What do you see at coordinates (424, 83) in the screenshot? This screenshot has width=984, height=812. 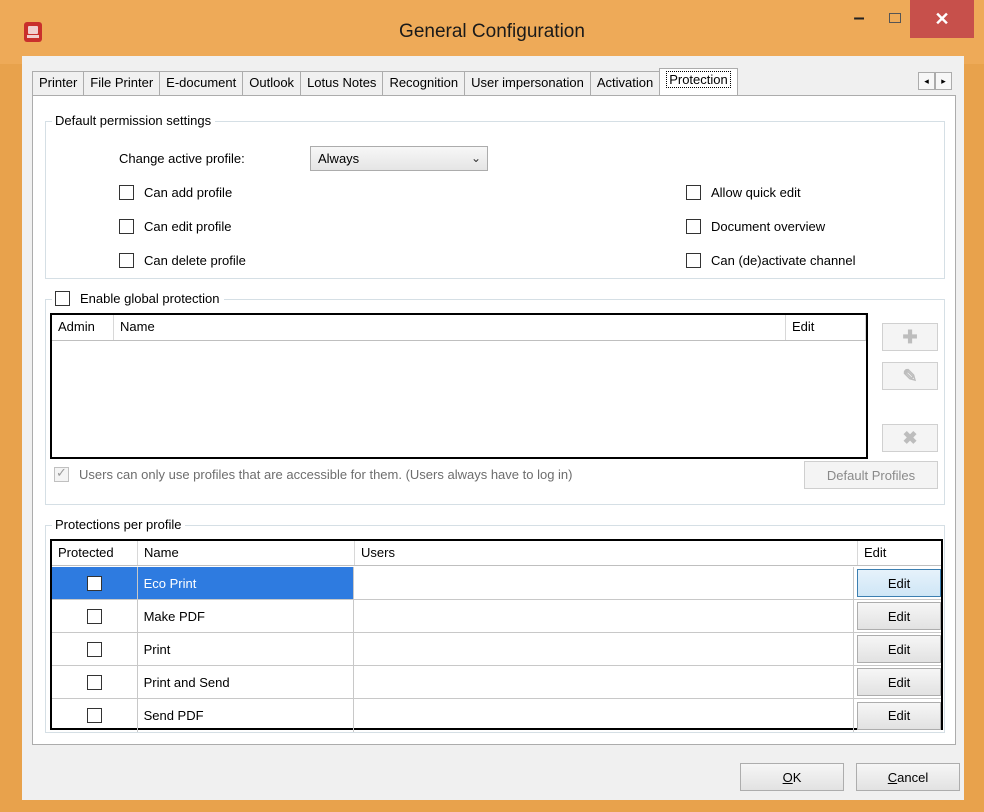 I see `tab-recognition: Recognition` at bounding box center [424, 83].